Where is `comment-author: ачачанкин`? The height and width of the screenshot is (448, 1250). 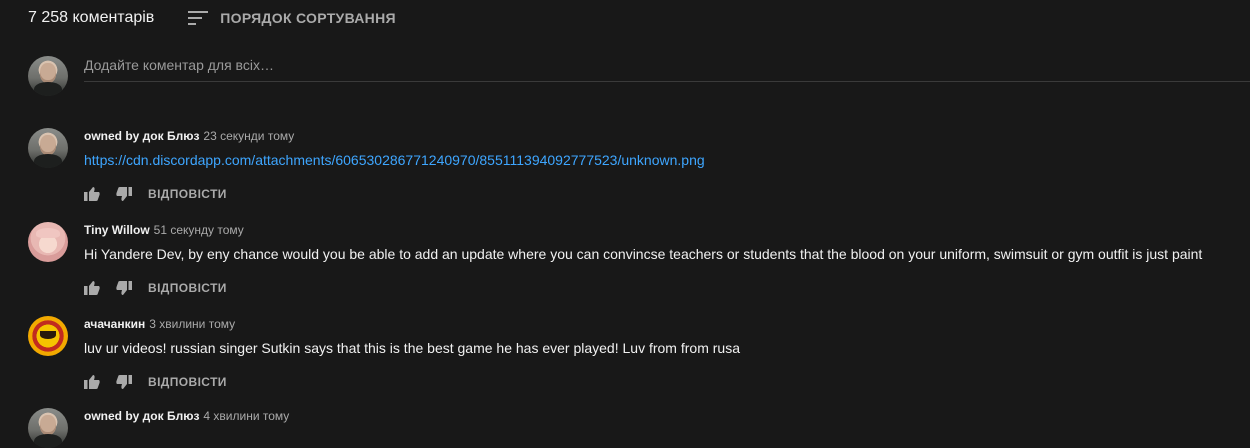
comment-author: ачачанкин is located at coordinates (114, 324).